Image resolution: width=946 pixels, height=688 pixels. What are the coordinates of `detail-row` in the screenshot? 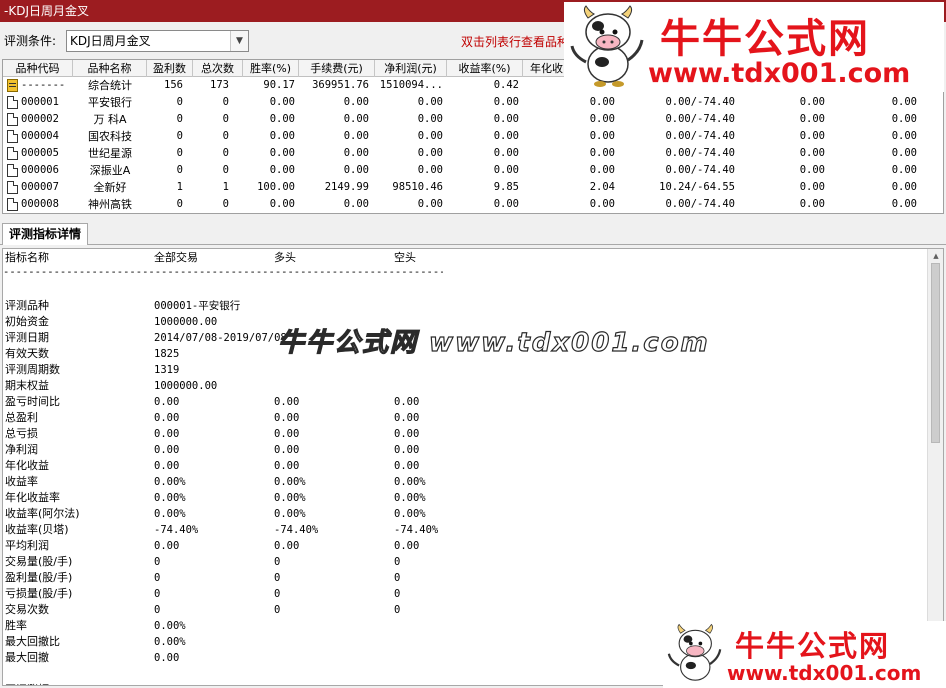 It's located at (465, 290).